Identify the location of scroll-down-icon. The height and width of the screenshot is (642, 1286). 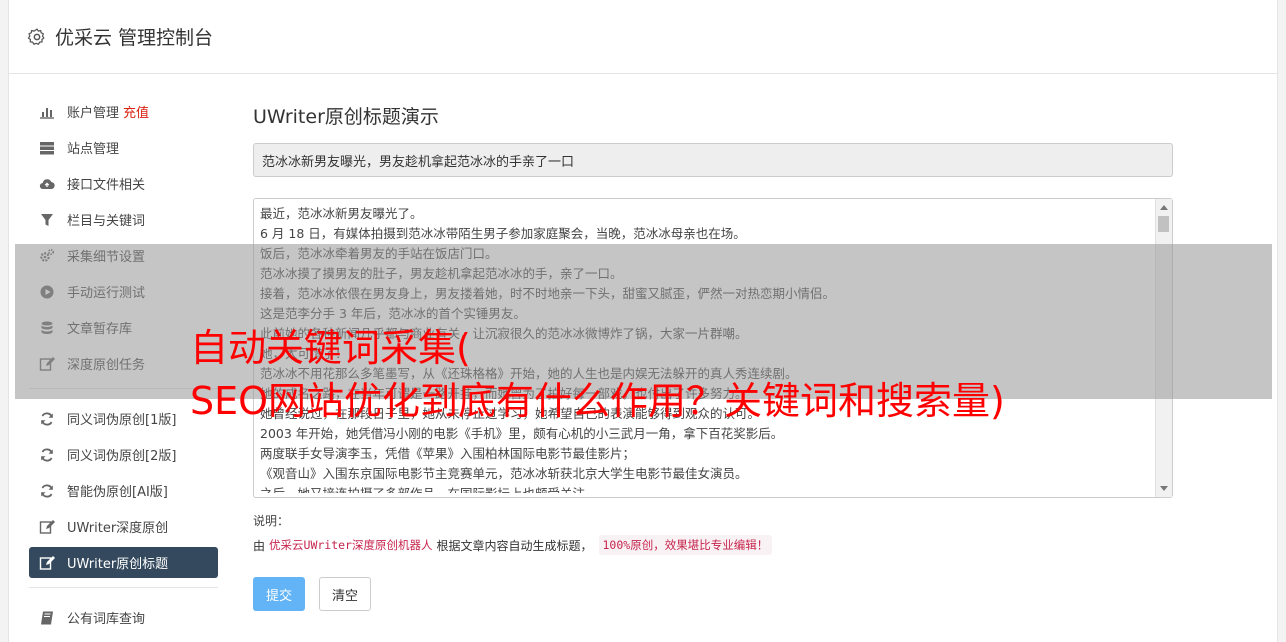
(1164, 488).